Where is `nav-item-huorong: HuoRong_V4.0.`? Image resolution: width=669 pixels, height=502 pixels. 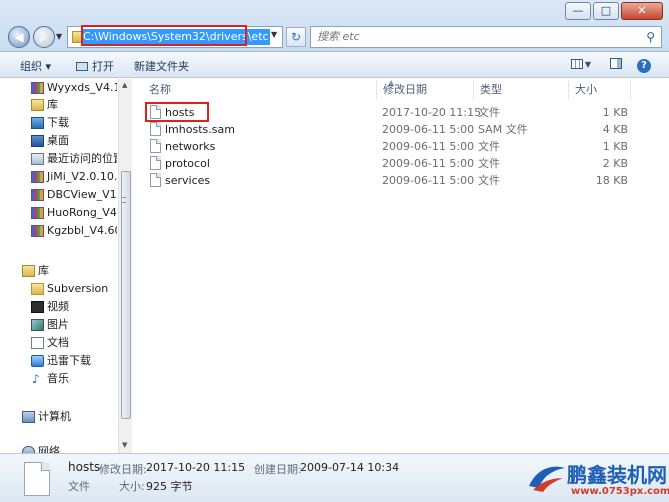
nav-item-huorong: HuoRong_V4.0. is located at coordinates (58, 213).